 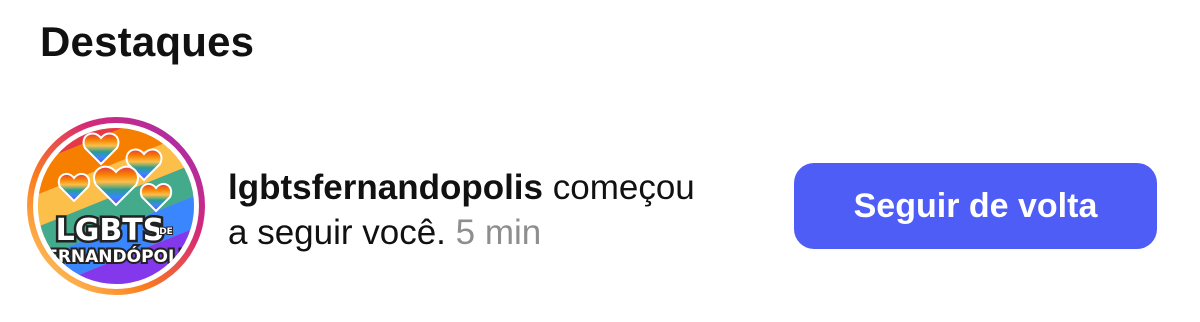 What do you see at coordinates (975, 206) in the screenshot?
I see `follow-back-button: Seguir de volta` at bounding box center [975, 206].